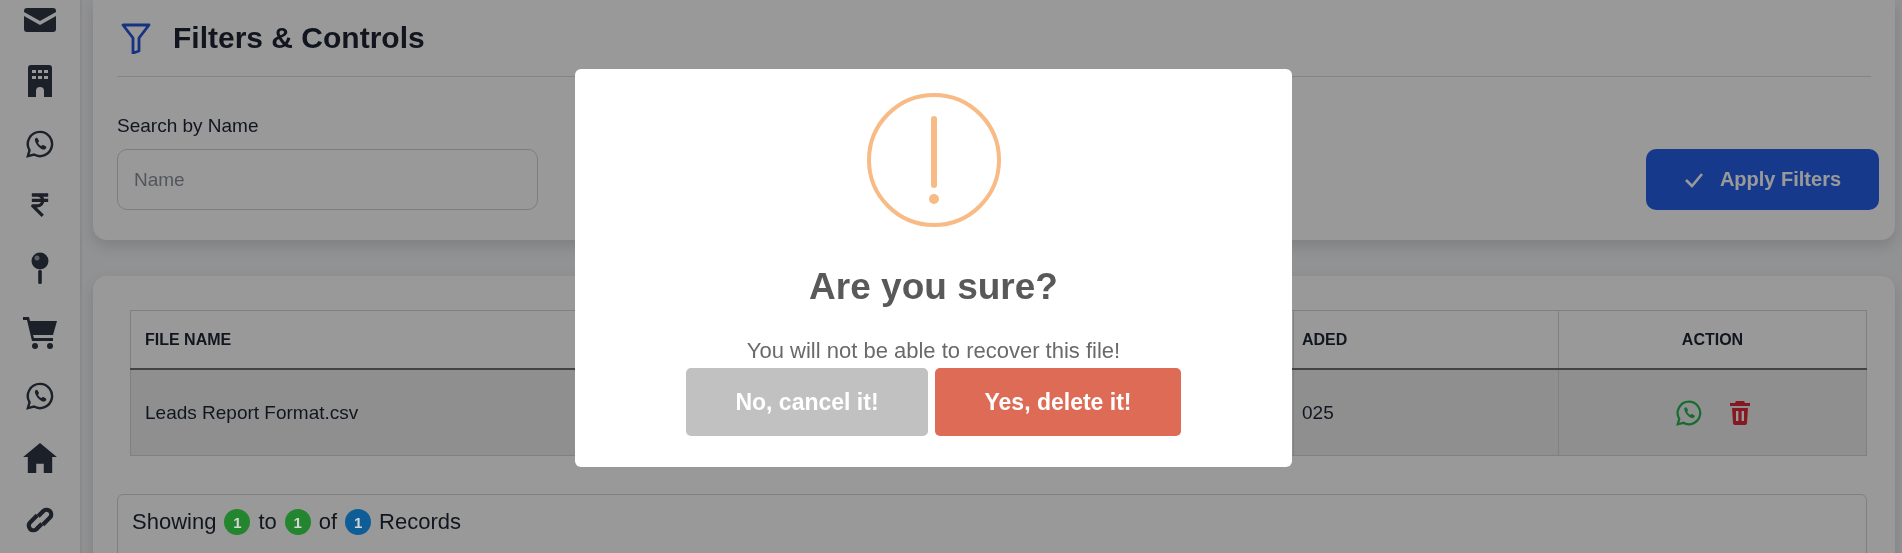 Image resolution: width=1902 pixels, height=553 pixels. I want to click on dialog-message: You will not be able to recover this file!, so click(933, 351).